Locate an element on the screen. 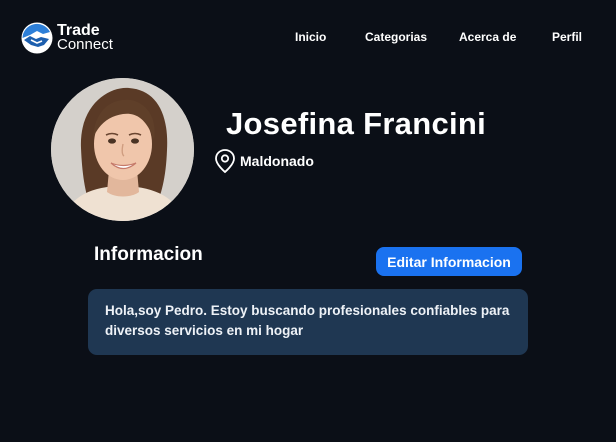 The image size is (616, 442). brand-logo: Trade Connect is located at coordinates (67, 38).